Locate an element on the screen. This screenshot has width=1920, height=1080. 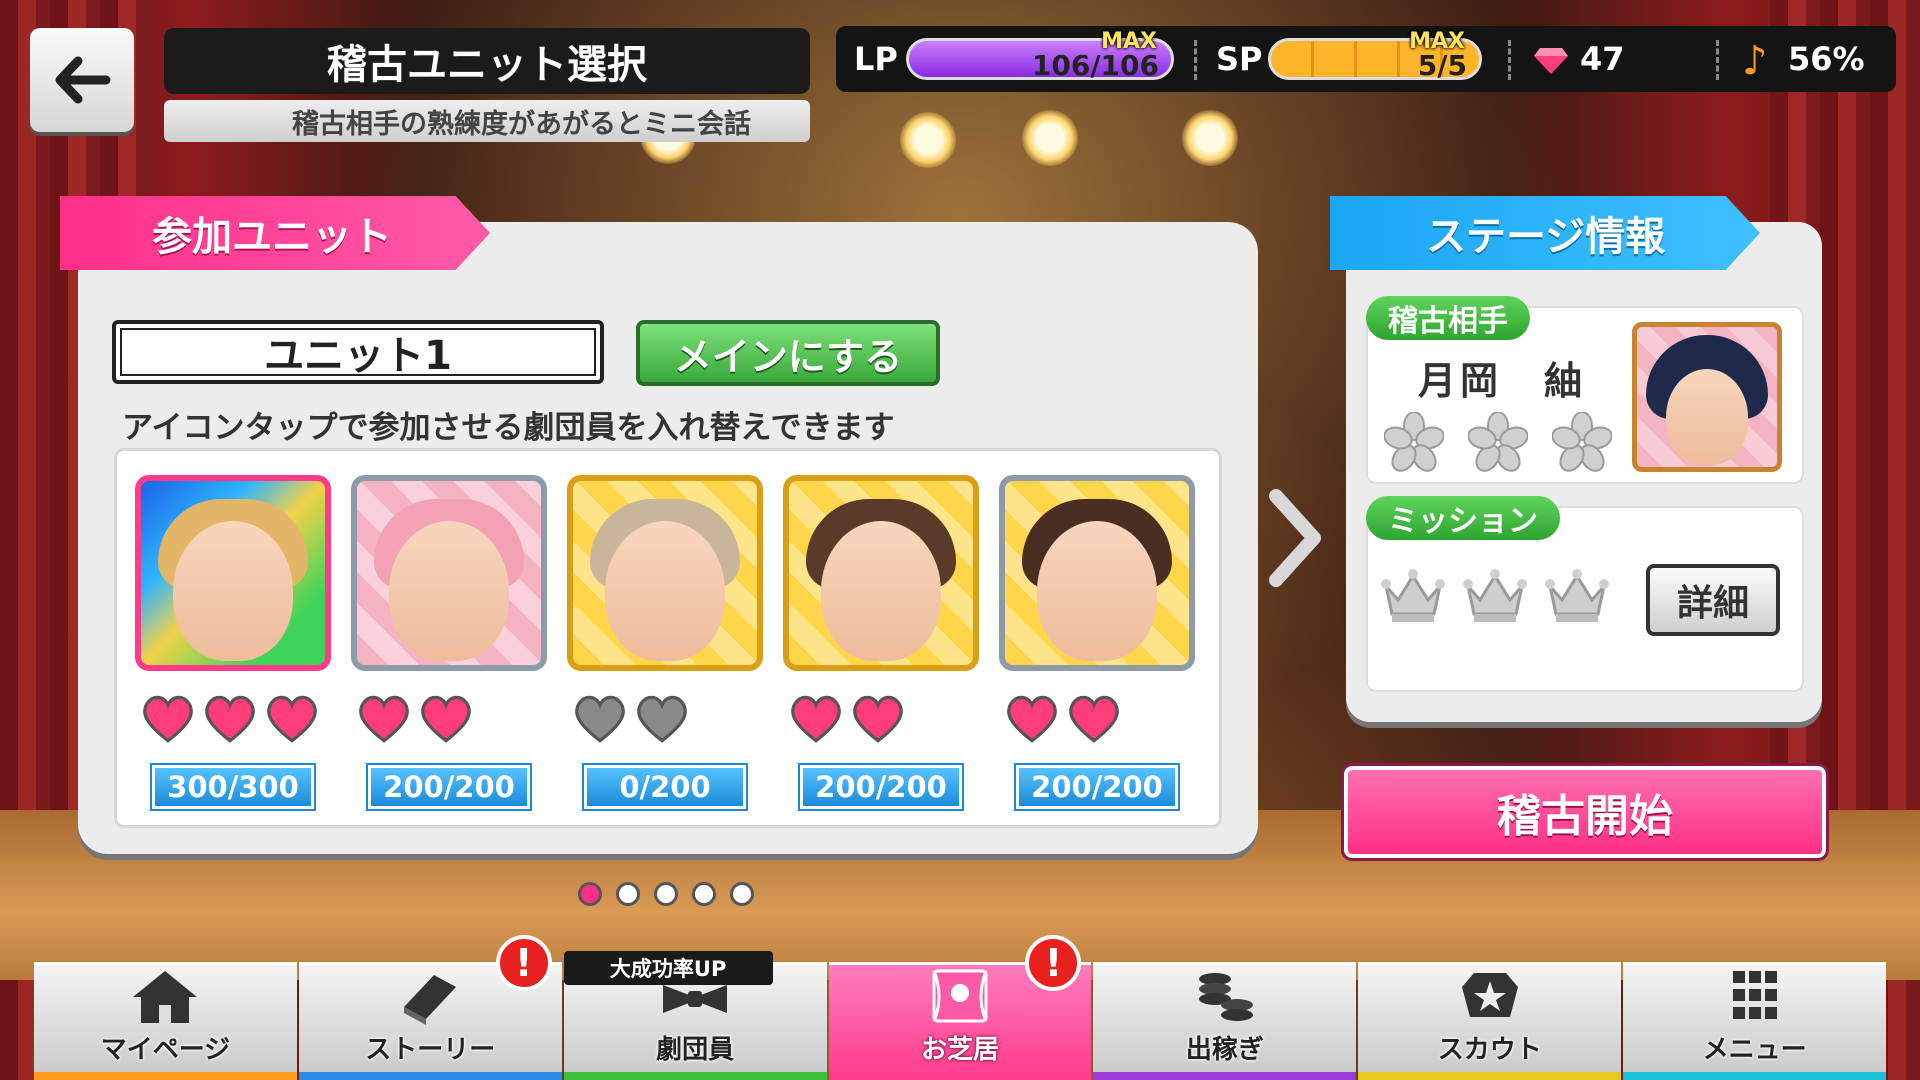
grid-icon is located at coordinates (1754, 995).